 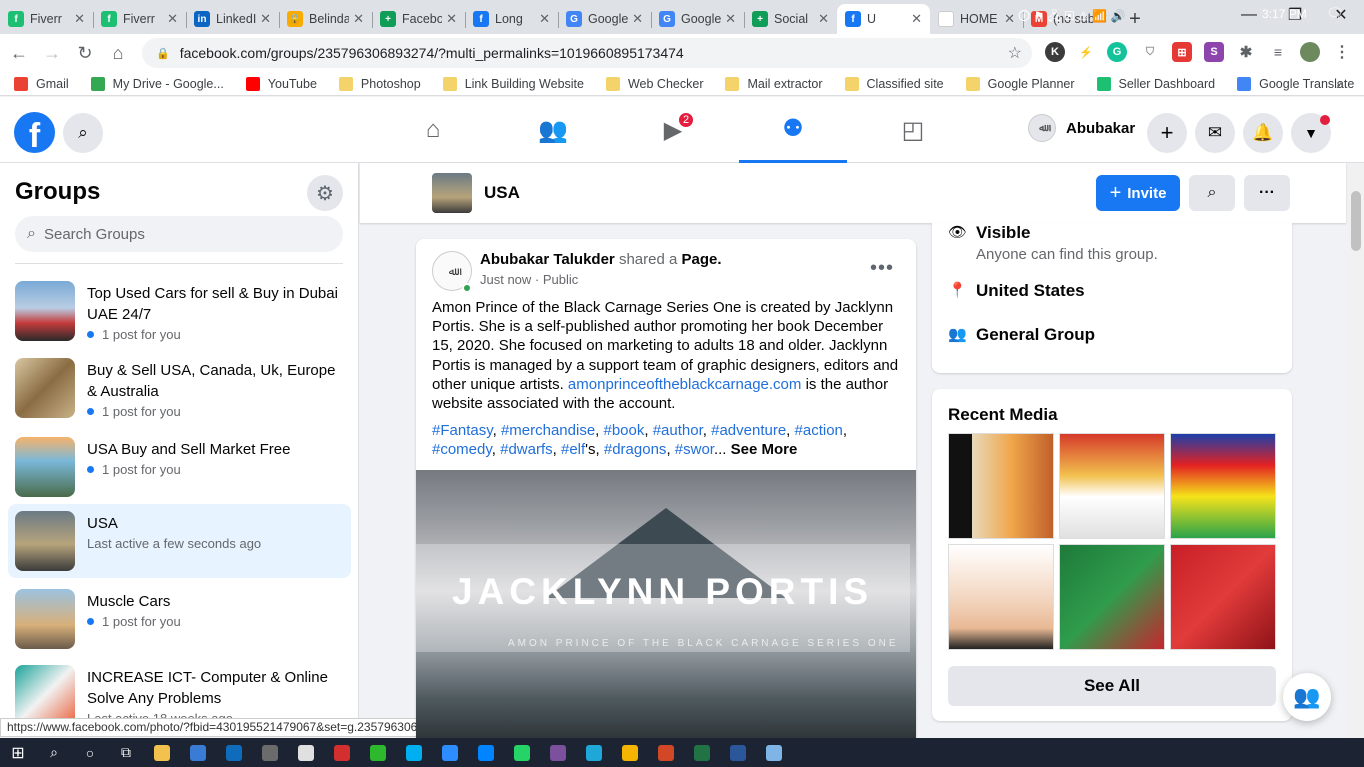 What do you see at coordinates (462, 430) in the screenshot?
I see `hashtag-link: #Fantasy` at bounding box center [462, 430].